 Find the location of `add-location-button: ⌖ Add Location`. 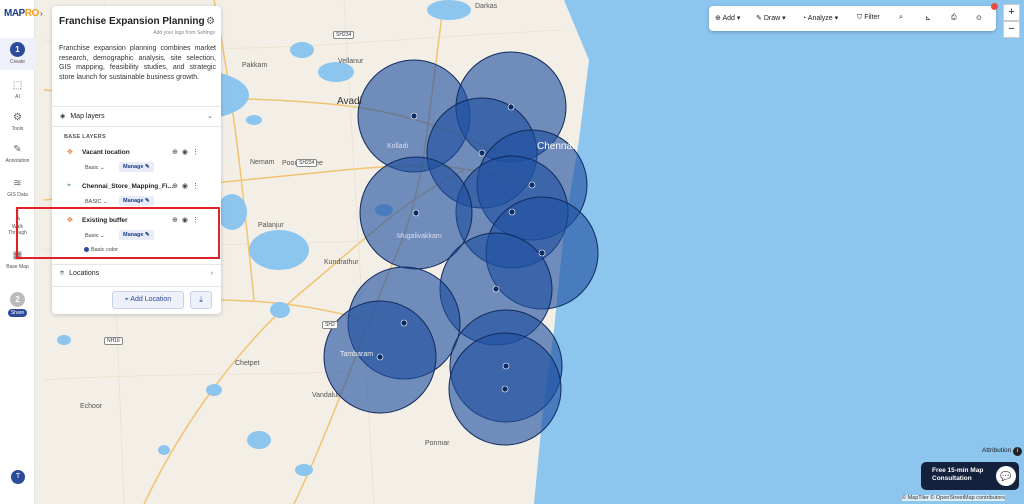

add-location-button: ⌖ Add Location is located at coordinates (148, 300).